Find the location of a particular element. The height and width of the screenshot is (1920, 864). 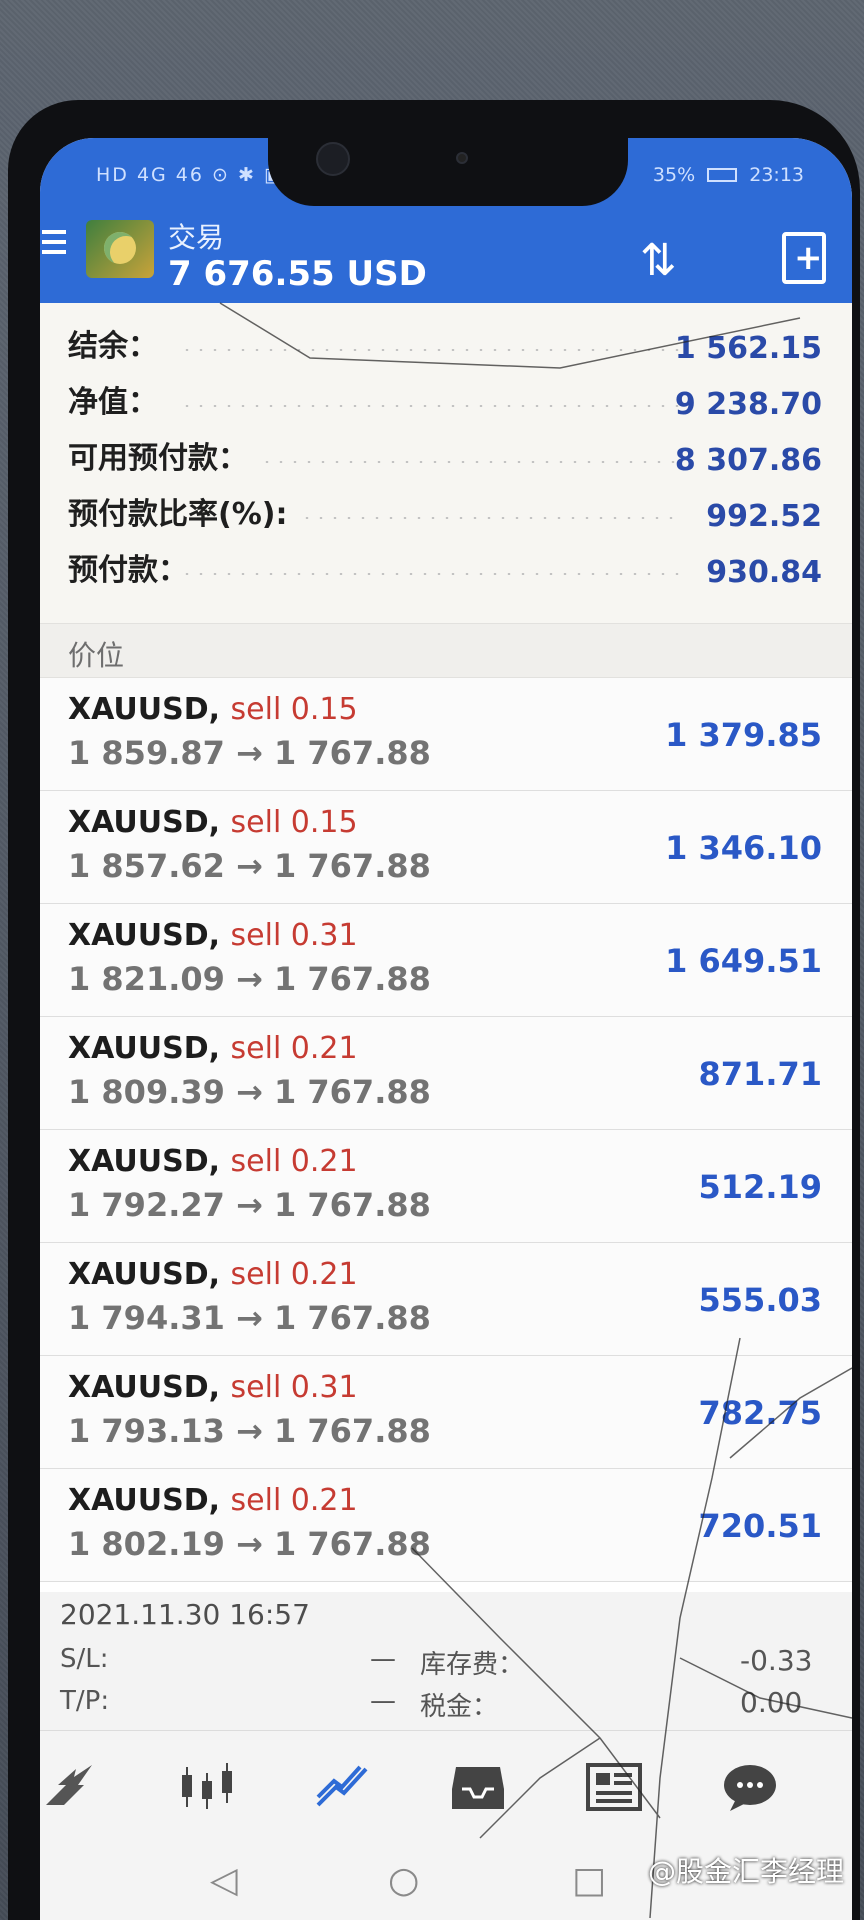

tax-label: 税金： is located at coordinates (459, 1707).